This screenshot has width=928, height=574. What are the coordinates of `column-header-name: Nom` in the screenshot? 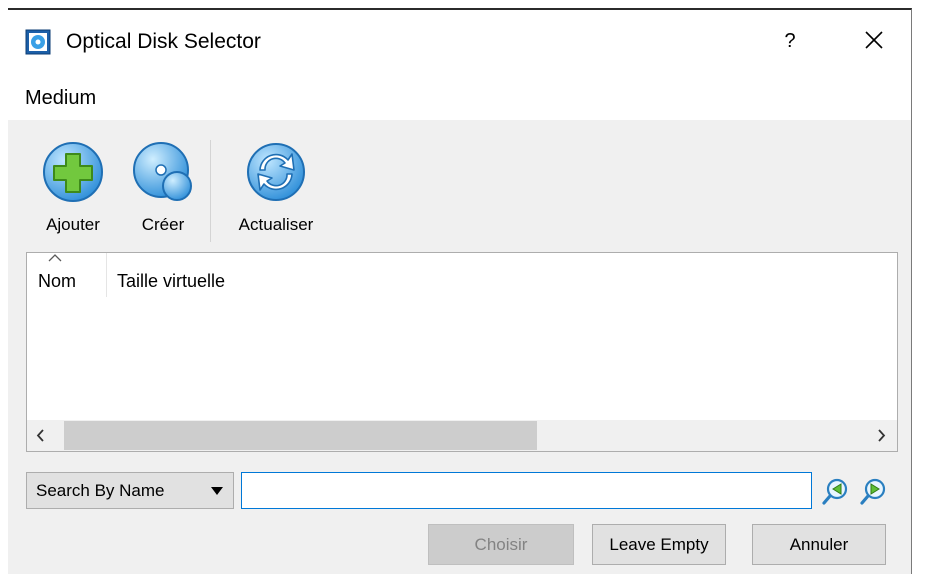 It's located at (67, 275).